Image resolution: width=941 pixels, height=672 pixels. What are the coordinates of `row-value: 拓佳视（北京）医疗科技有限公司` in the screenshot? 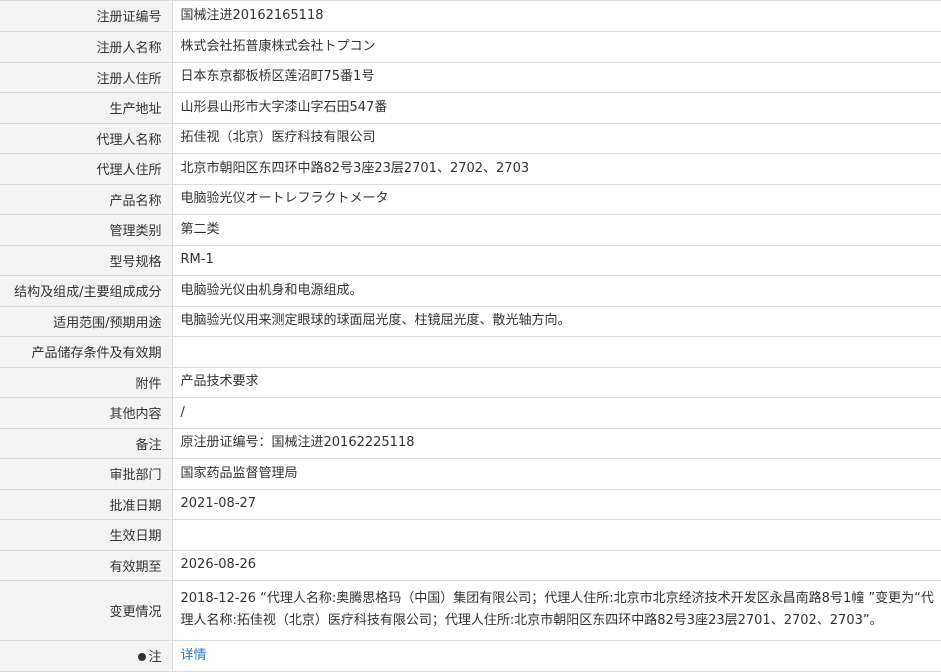 It's located at (556, 138).